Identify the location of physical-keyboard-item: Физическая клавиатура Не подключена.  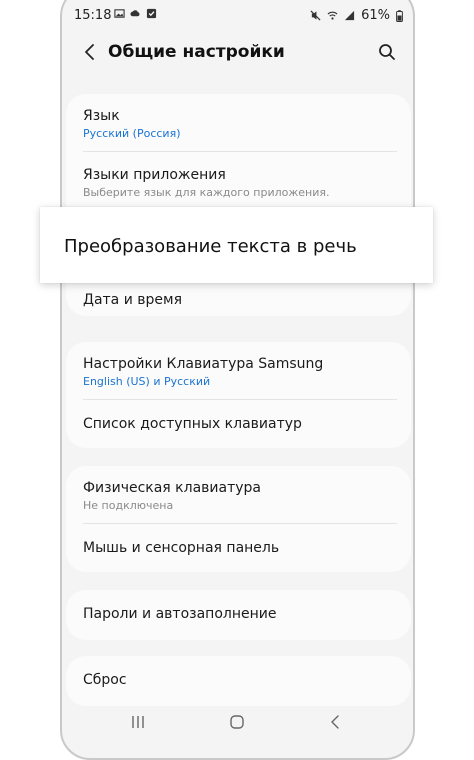
(240, 496).